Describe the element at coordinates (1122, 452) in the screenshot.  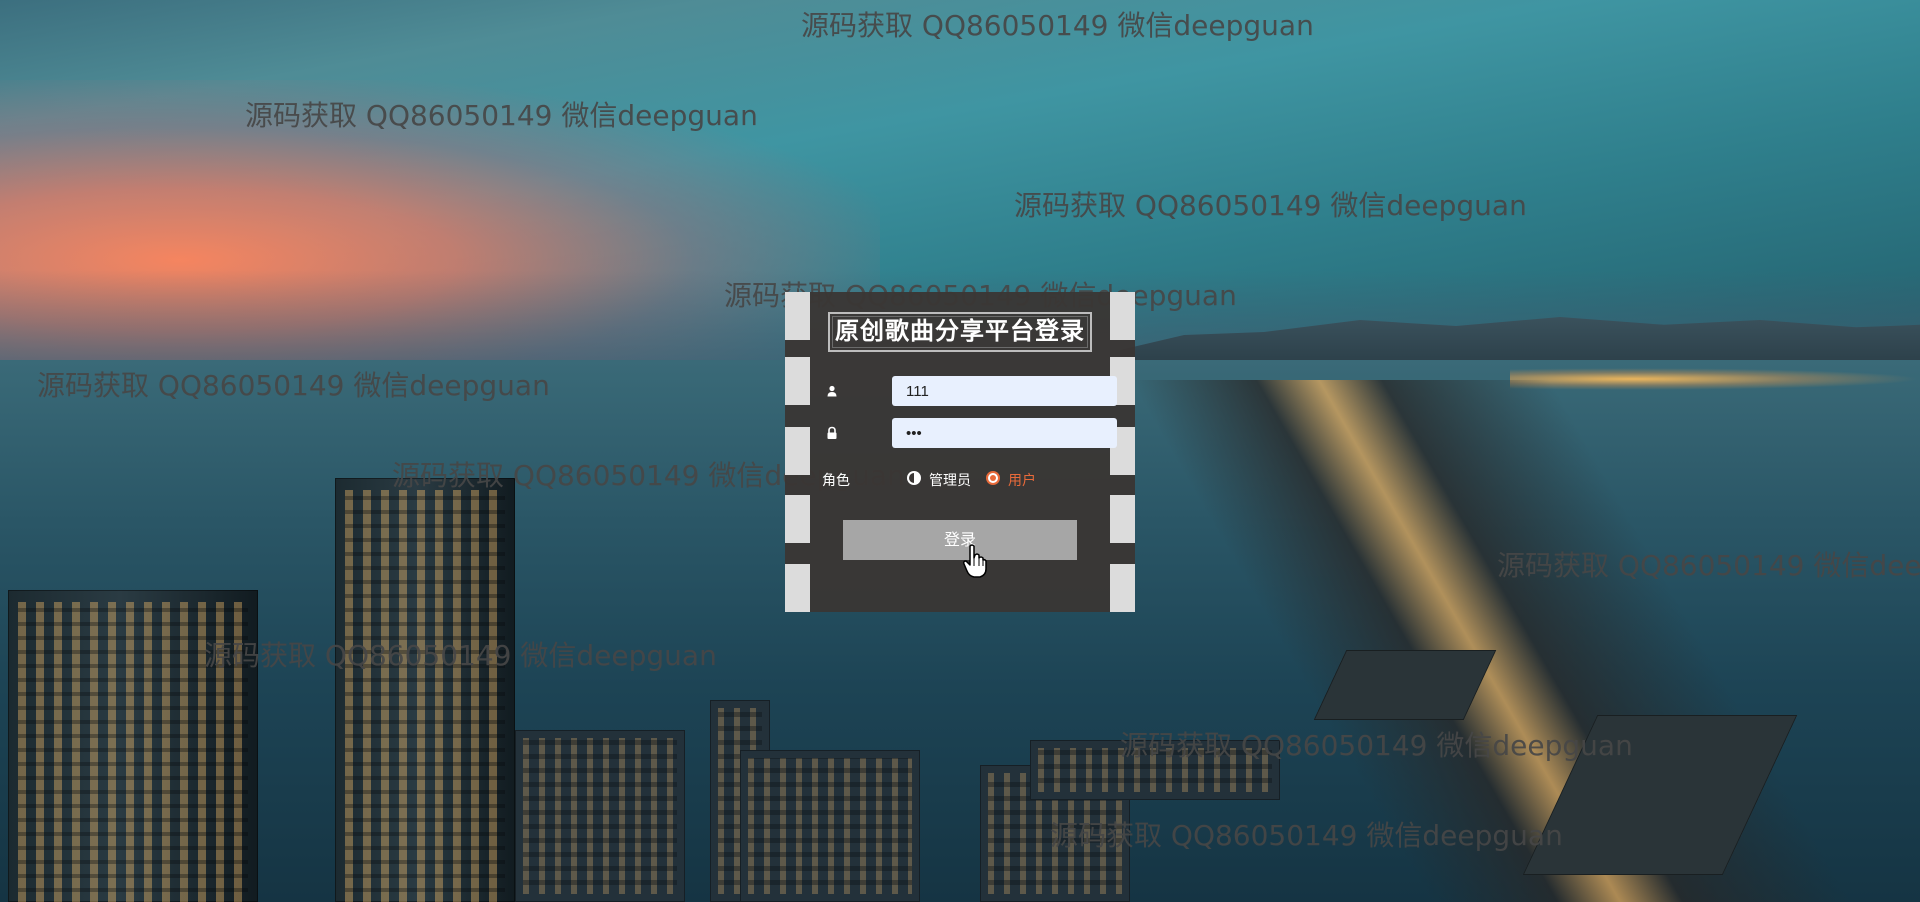
I see `film-strip-right` at that location.